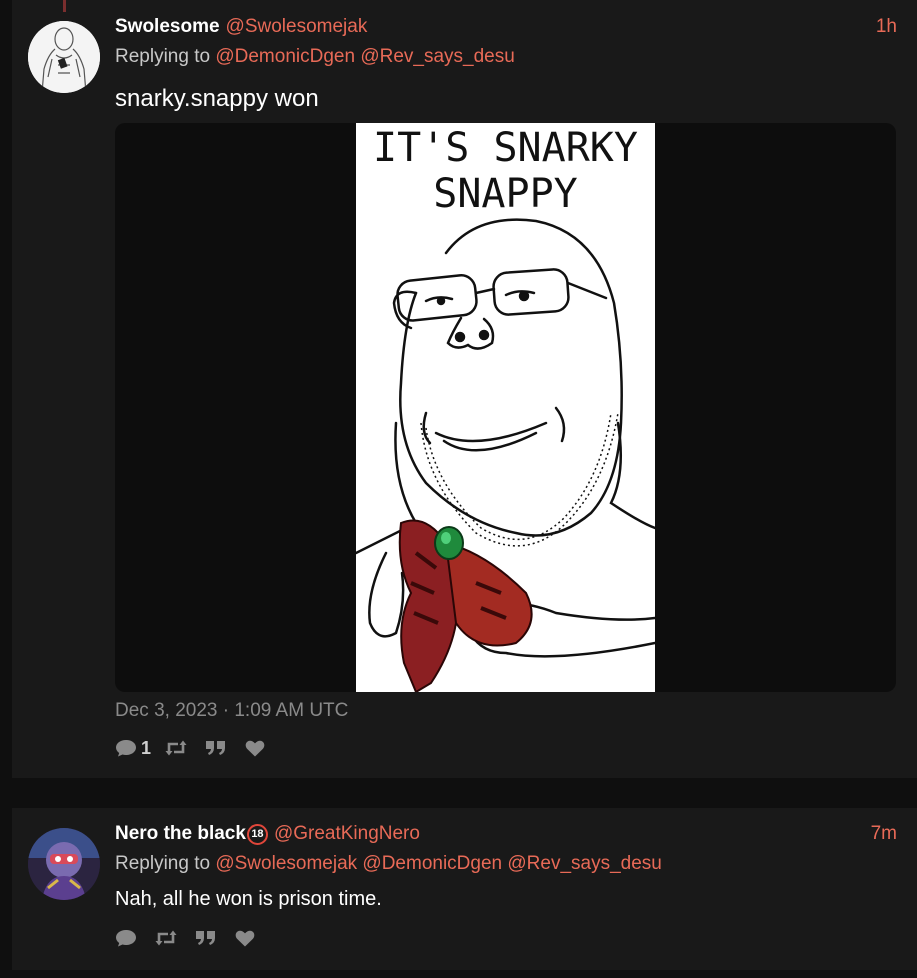 The width and height of the screenshot is (917, 978). Describe the element at coordinates (886, 27) in the screenshot. I see `tweet-time: 1h` at that location.